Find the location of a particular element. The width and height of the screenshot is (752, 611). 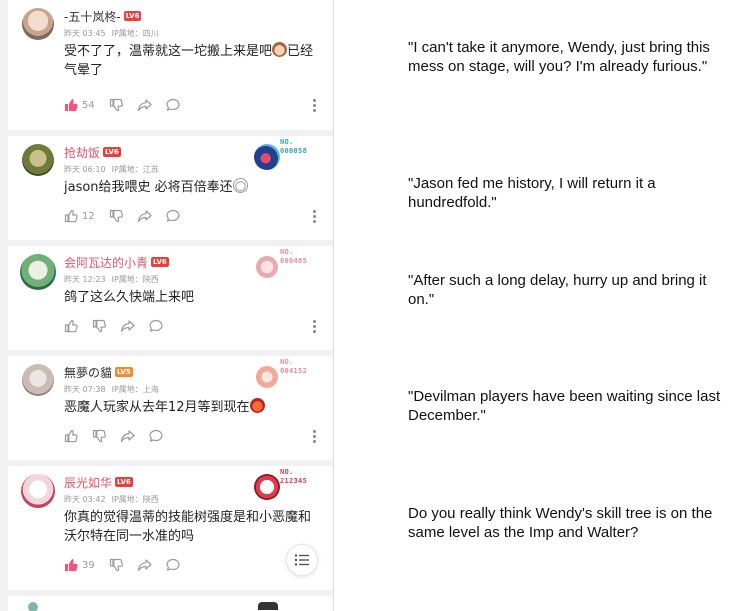

username: 会阿瓦达的小青 is located at coordinates (106, 262).